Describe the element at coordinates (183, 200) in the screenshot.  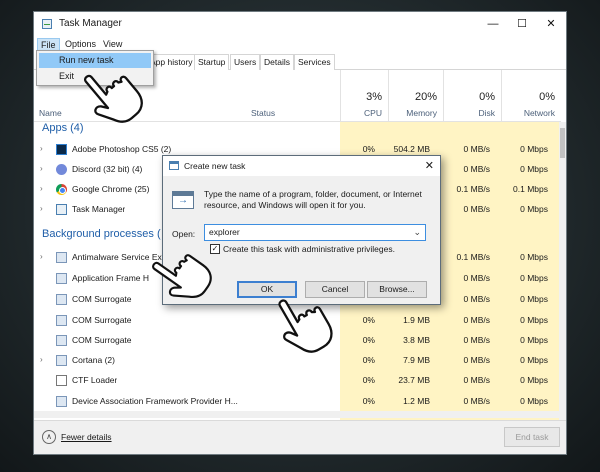
I see `run-icon` at that location.